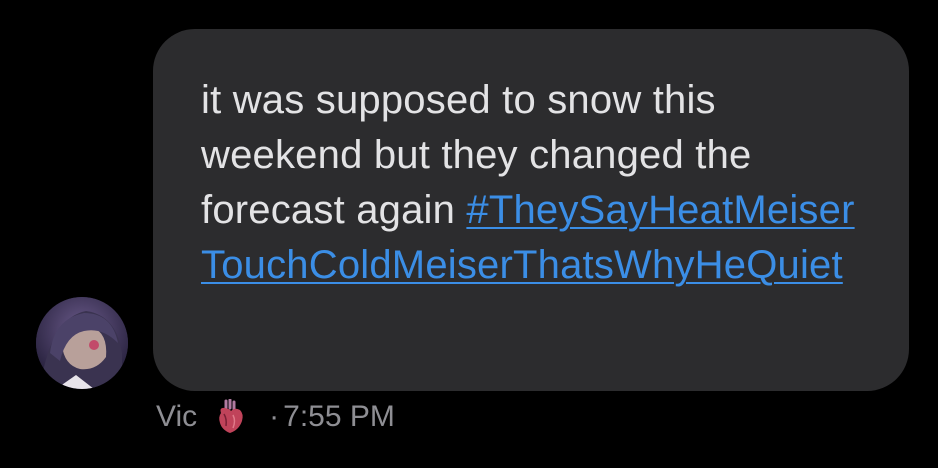 This screenshot has height=468, width=938. Describe the element at coordinates (230, 417) in the screenshot. I see `anatomical-heart-icon` at that location.